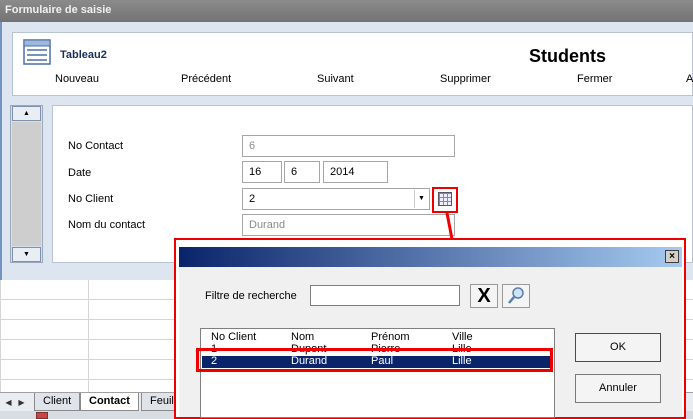  Describe the element at coordinates (37, 52) in the screenshot. I see `table-icon` at that location.